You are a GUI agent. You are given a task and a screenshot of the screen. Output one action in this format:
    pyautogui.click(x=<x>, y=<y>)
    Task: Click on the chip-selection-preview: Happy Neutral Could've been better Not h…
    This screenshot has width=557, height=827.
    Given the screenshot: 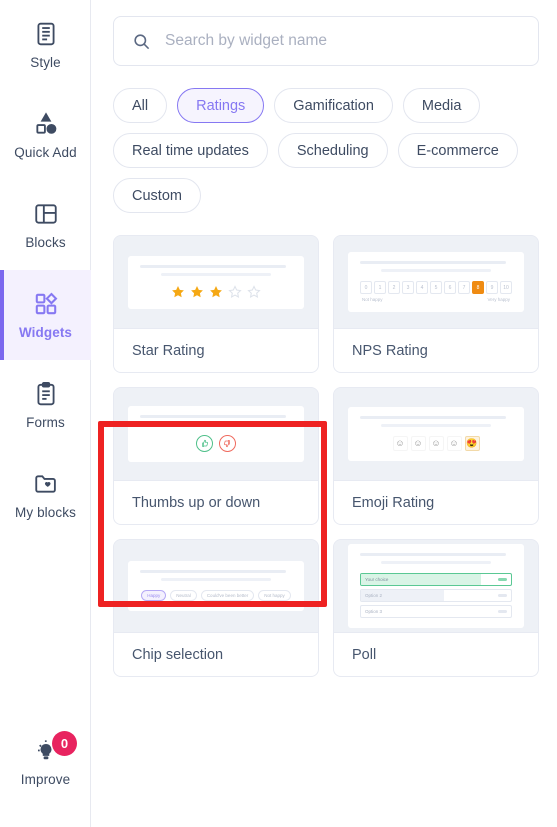 What is the action you would take?
    pyautogui.click(x=216, y=595)
    